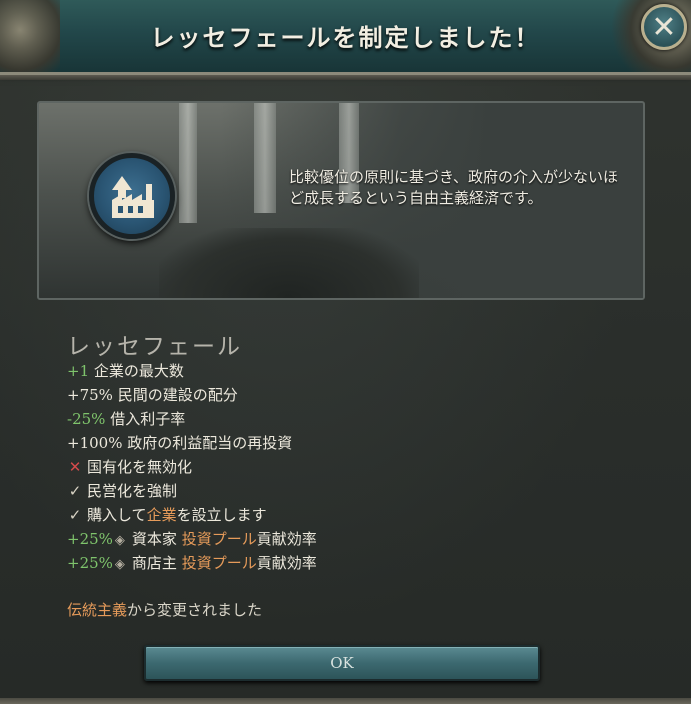 This screenshot has height=704, width=691. What do you see at coordinates (195, 610) in the screenshot?
I see `changed-label: から変更されました` at bounding box center [195, 610].